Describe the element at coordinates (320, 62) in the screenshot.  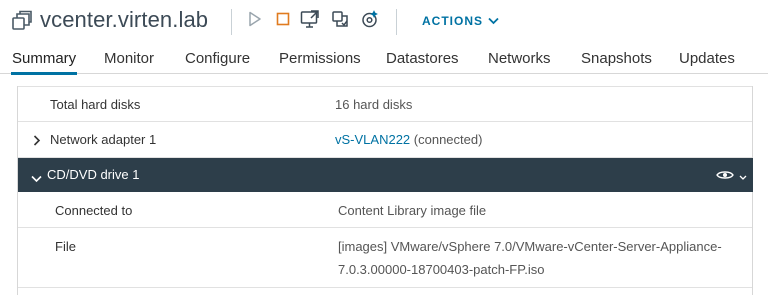
I see `tab-permissions: Permissions` at that location.